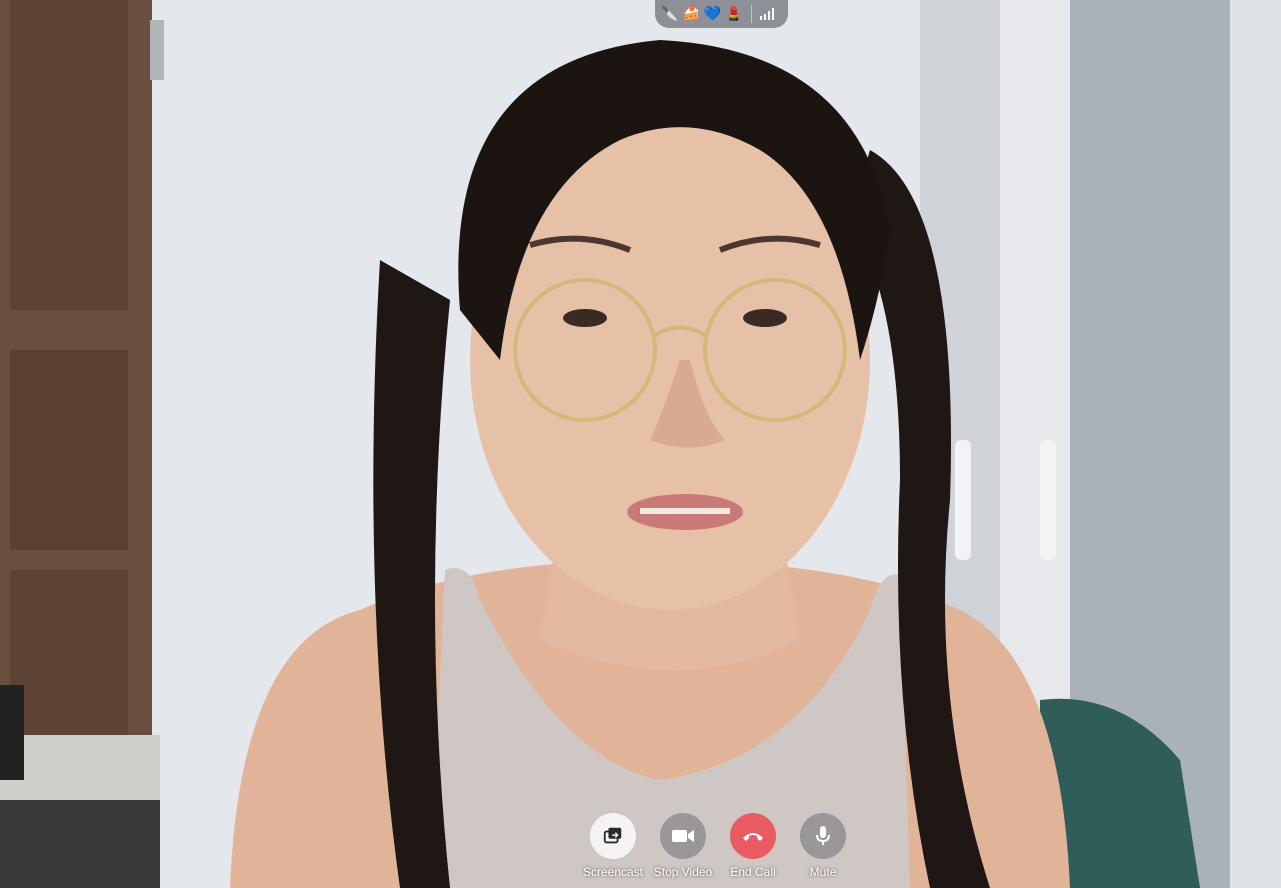 The height and width of the screenshot is (888, 1281). What do you see at coordinates (613, 836) in the screenshot?
I see `screencast-icon` at bounding box center [613, 836].